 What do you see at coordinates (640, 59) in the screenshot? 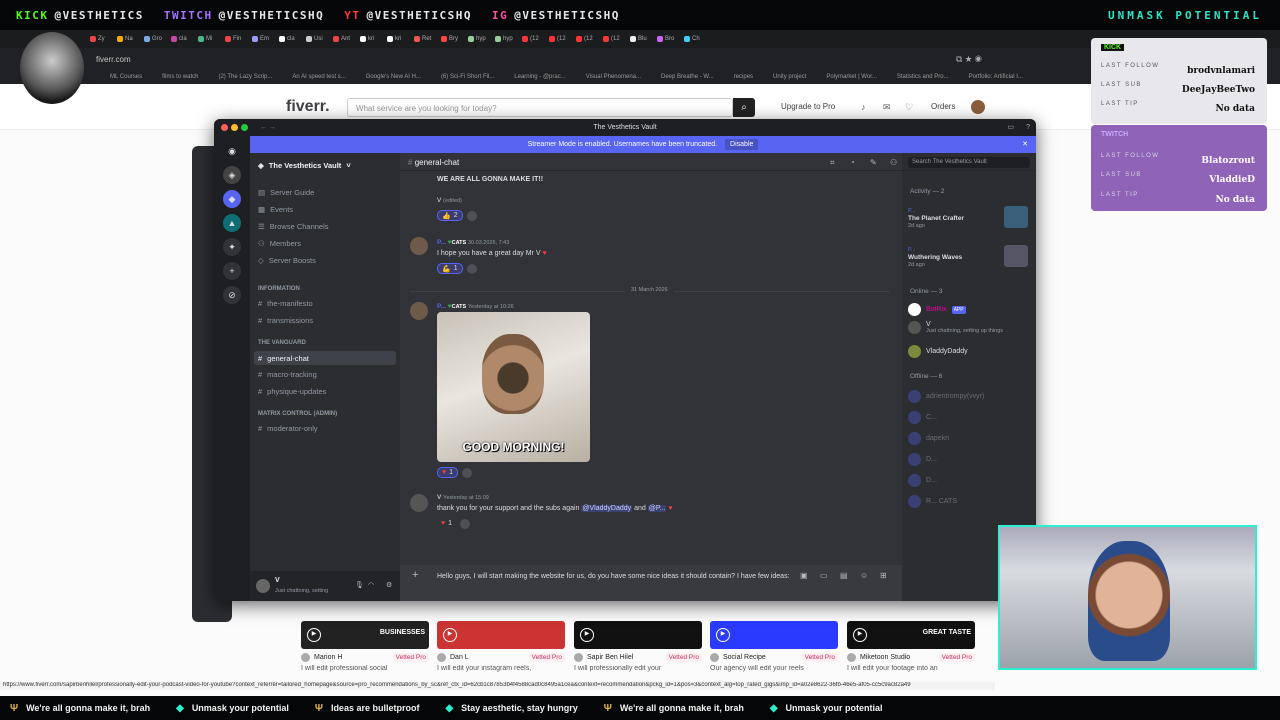
I see `browser-address-bar: fiverr.com ⧉ ★ ◉` at bounding box center [640, 59].